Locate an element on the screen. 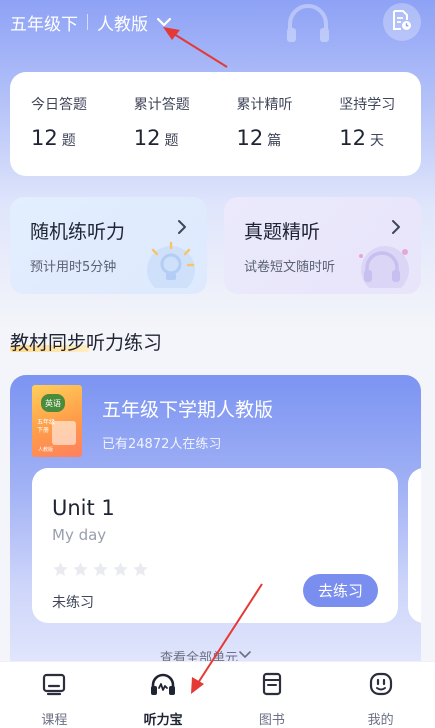 Image resolution: width=435 pixels, height=728 pixels. book-publisher: 人教版 is located at coordinates (46, 450).